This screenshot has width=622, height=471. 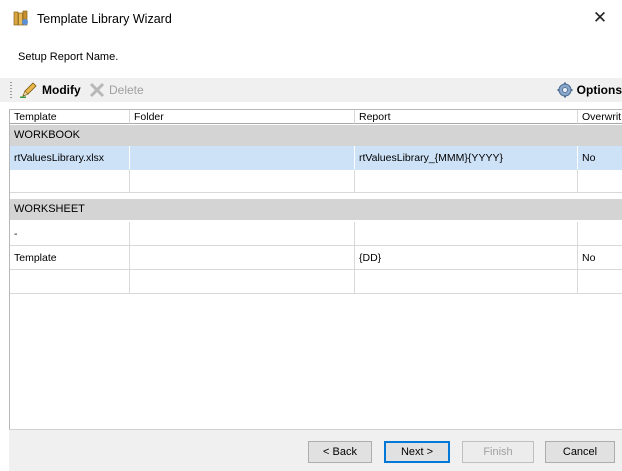 I want to click on delete-x-icon, so click(x=97, y=90).